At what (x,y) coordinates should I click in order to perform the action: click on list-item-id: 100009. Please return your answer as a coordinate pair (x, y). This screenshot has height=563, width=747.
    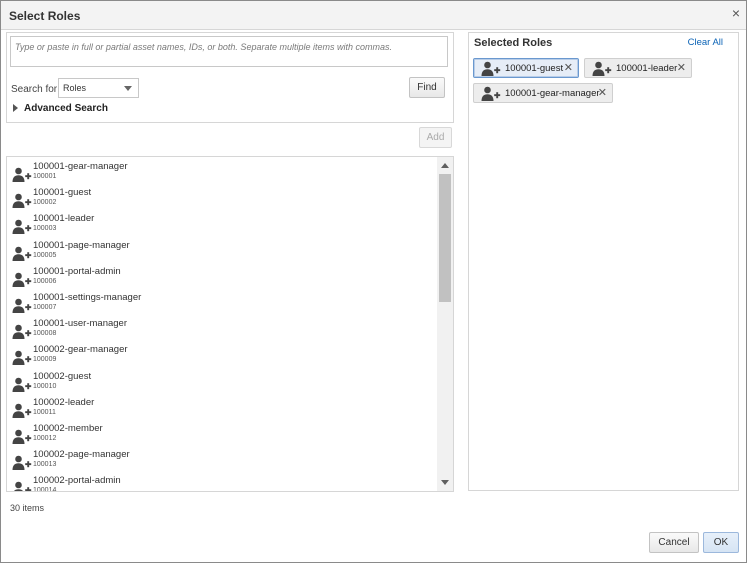
    Looking at the image, I should click on (45, 360).